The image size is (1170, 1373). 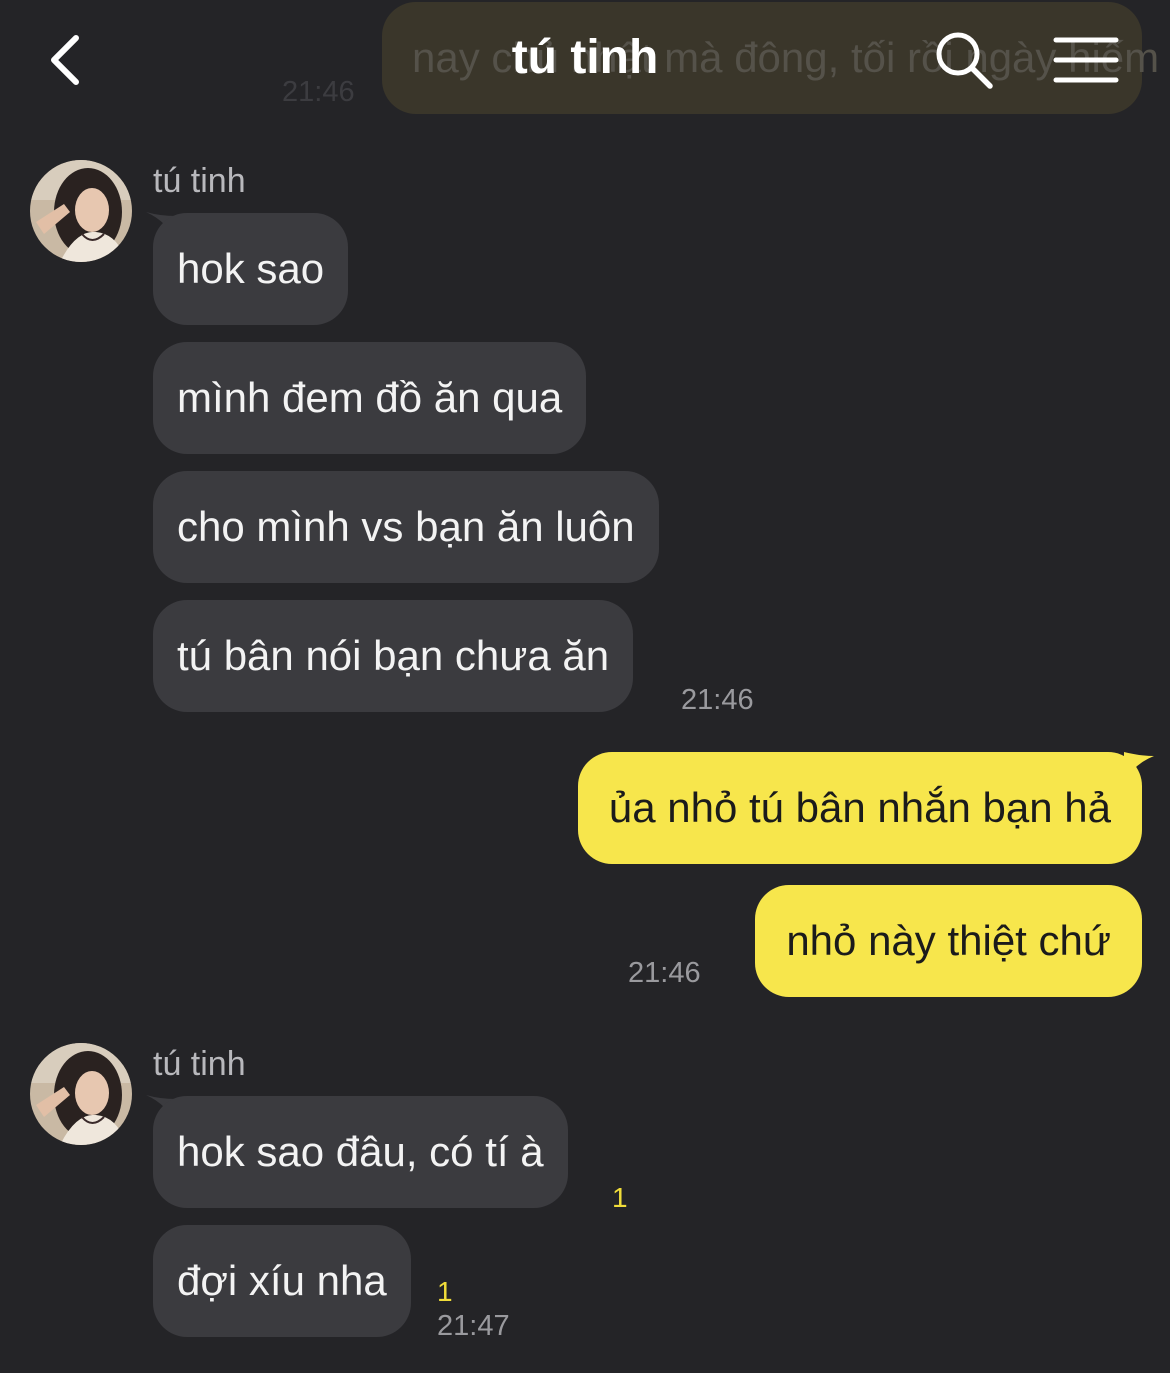 I want to click on back-button, so click(x=68, y=60).